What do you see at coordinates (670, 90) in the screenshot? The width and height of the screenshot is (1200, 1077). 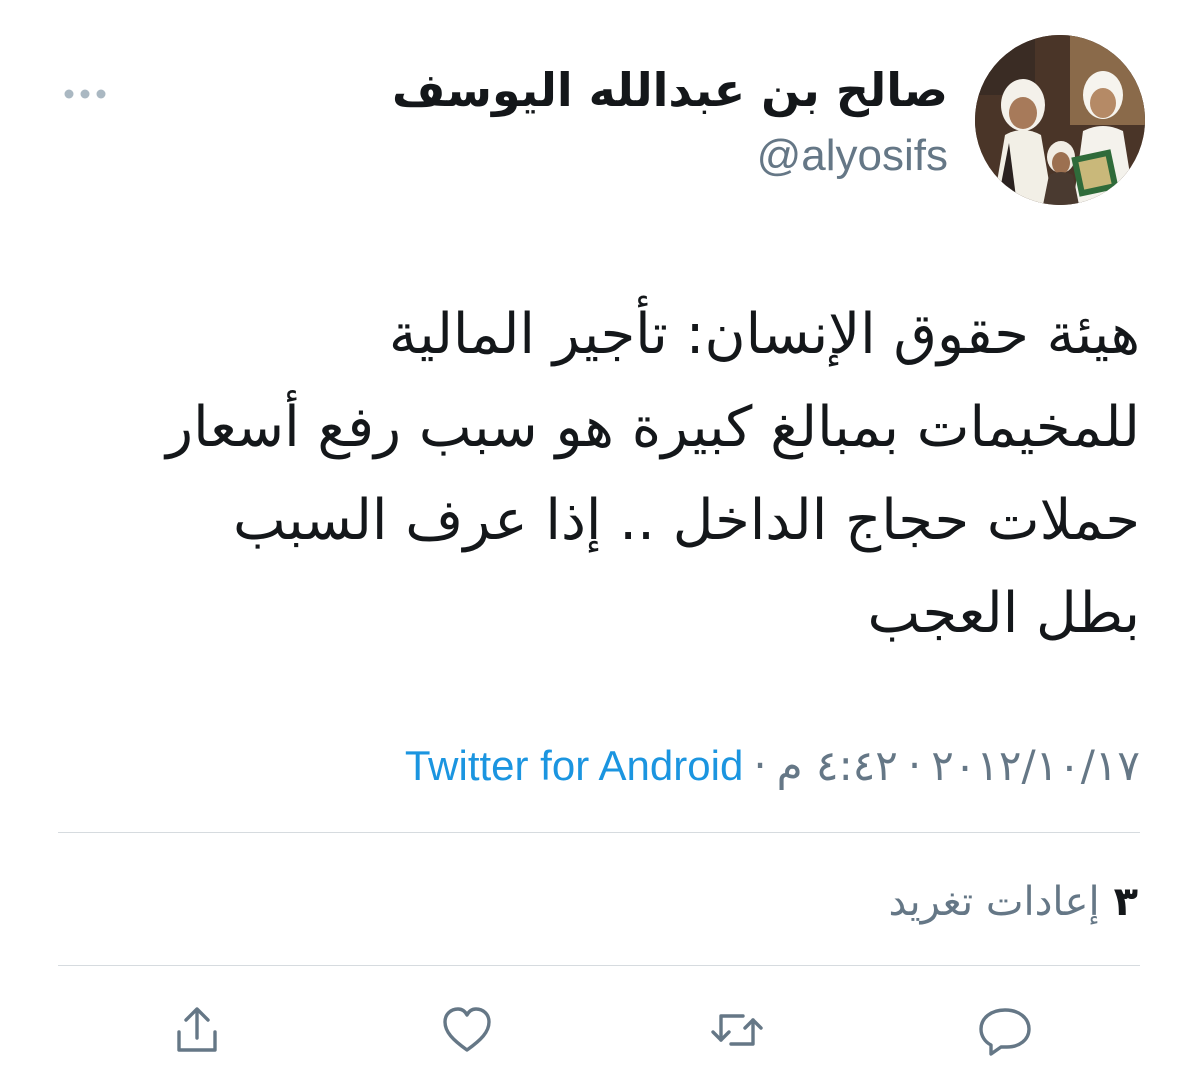 I see `display-name: صالح بن عبدالله اليوسف` at bounding box center [670, 90].